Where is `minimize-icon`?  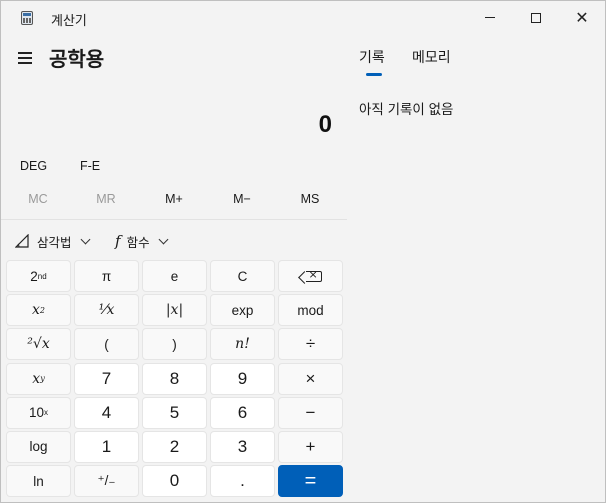
minimize-icon is located at coordinates (490, 17).